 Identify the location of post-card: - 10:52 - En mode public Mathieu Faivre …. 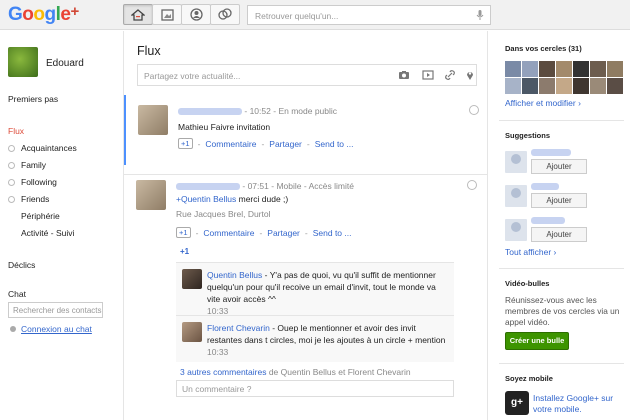
(305, 130).